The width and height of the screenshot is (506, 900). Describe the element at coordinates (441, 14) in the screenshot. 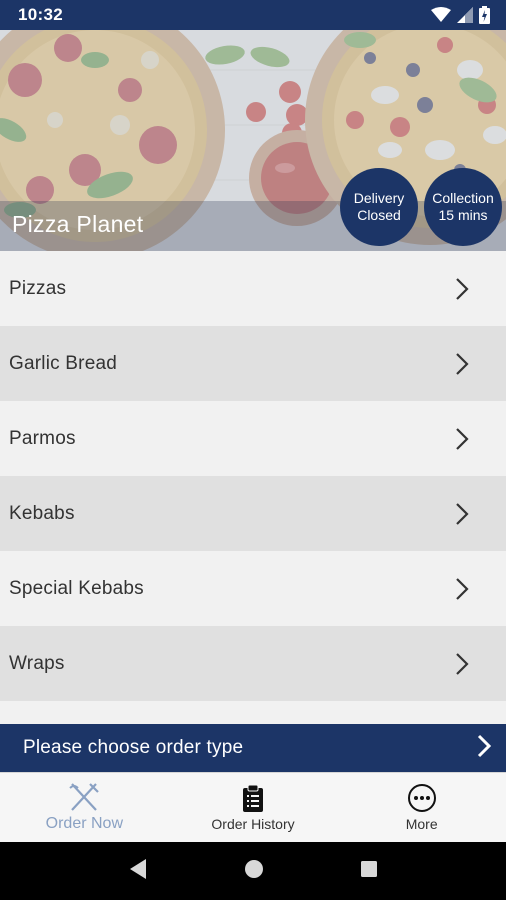

I see `wifi-icon` at that location.